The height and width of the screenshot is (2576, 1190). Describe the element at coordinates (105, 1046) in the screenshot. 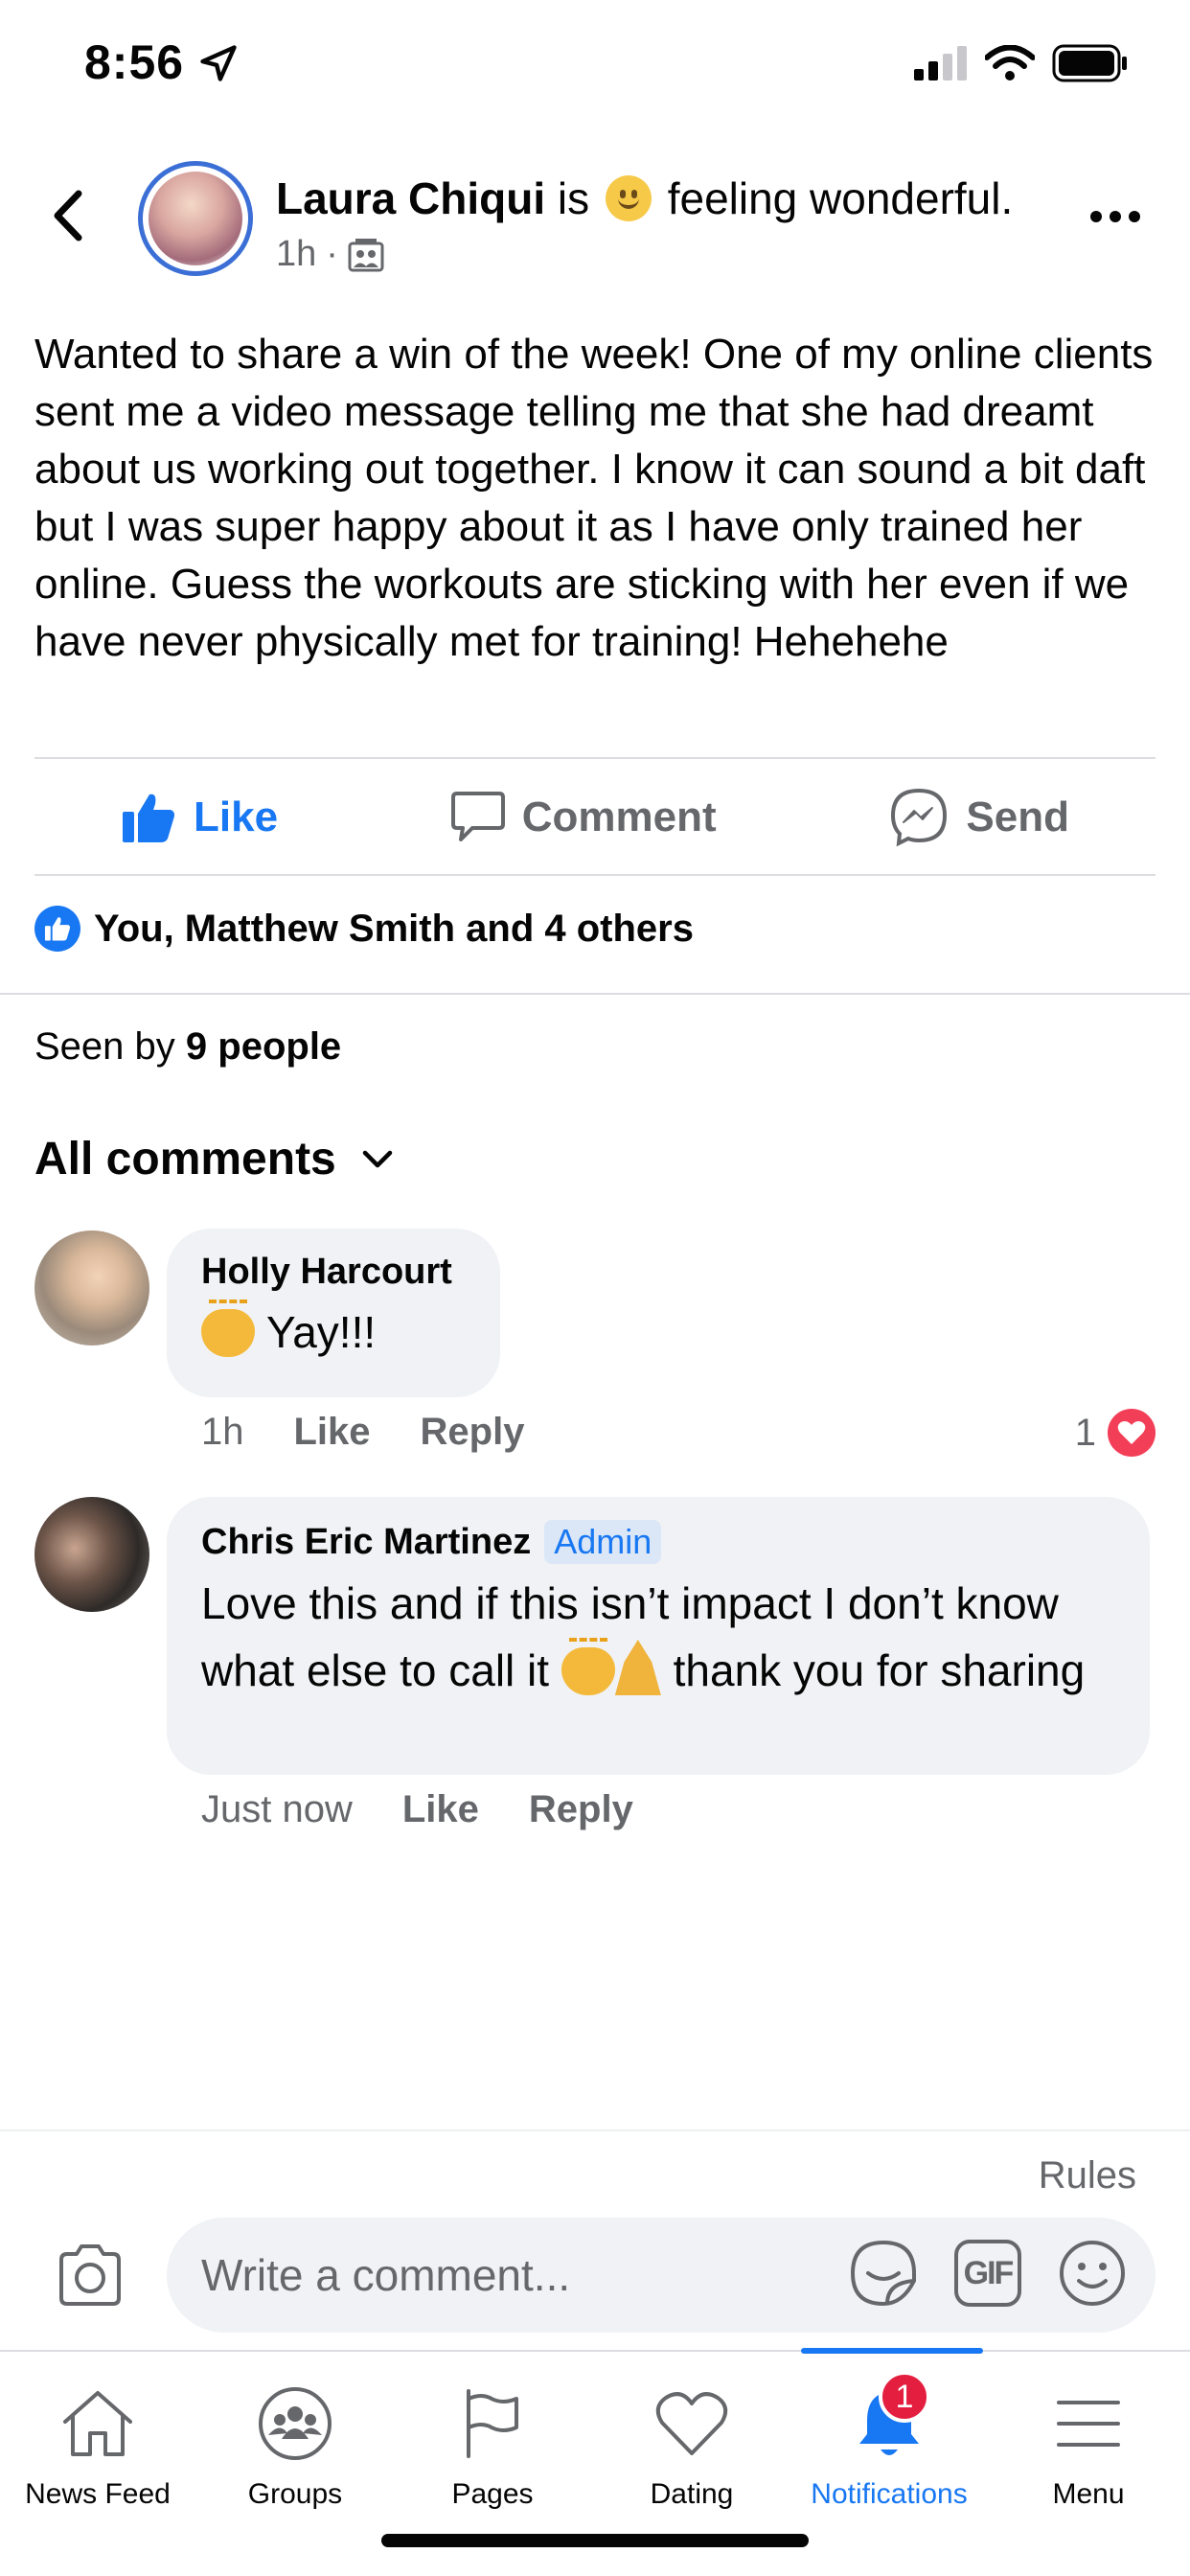

I see `seen-by-prefix: Seen by` at that location.